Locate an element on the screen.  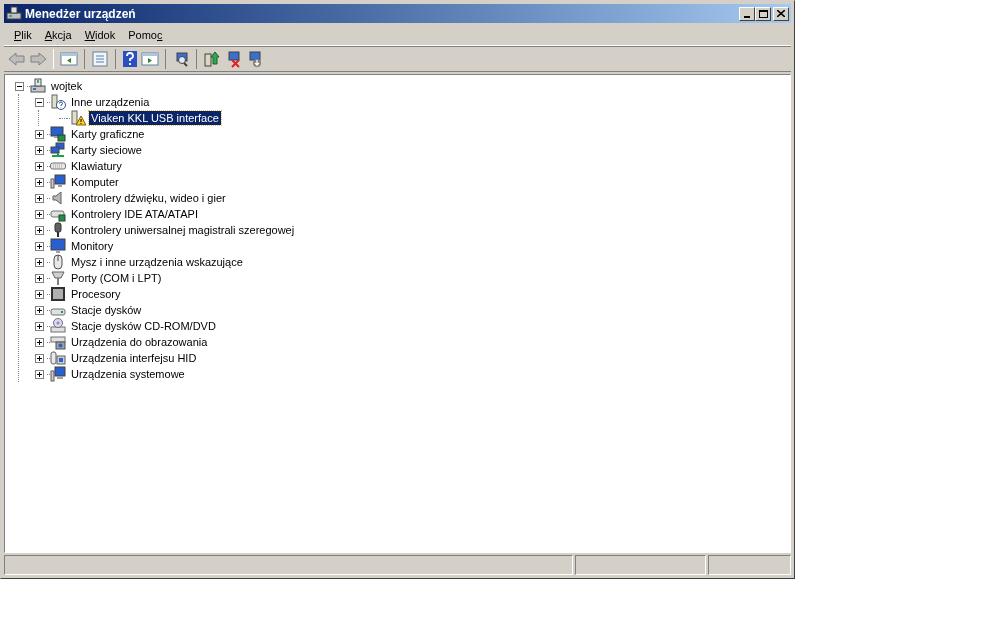
unknown-device-icon is located at coordinates (58, 102).